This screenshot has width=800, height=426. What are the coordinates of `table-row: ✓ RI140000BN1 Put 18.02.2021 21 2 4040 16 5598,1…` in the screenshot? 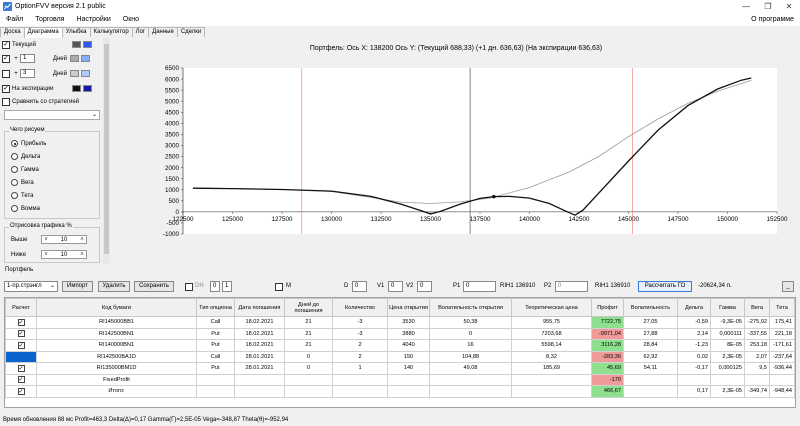 It's located at (400, 345).